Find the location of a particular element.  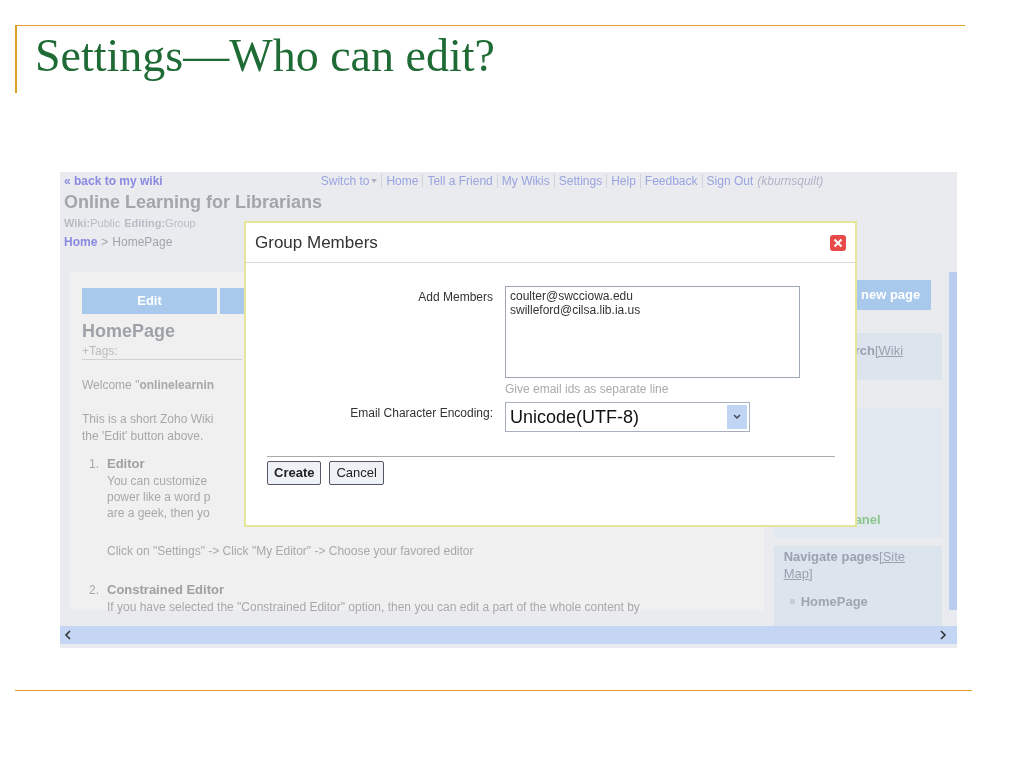

username: (kburnsquilt) is located at coordinates (790, 181).